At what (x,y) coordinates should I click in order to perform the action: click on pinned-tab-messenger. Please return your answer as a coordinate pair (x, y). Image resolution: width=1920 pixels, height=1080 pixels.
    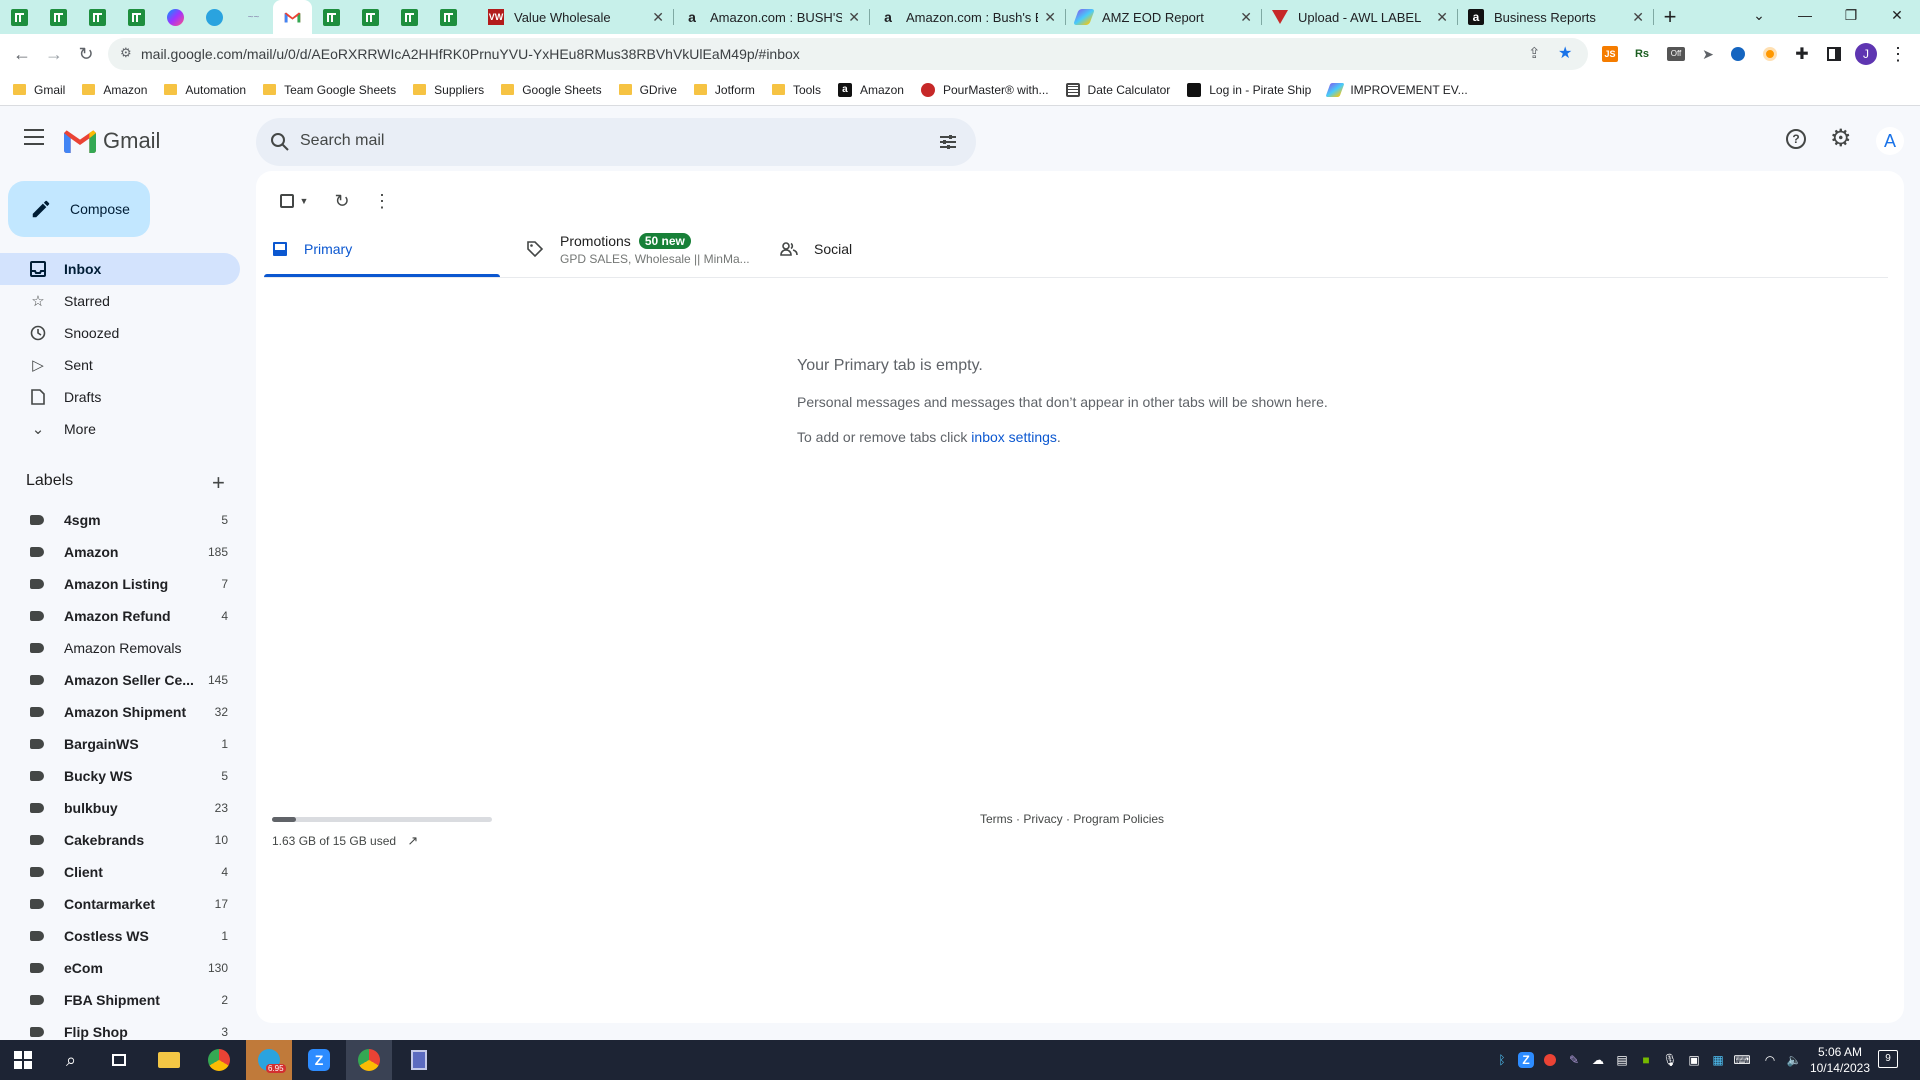
    Looking at the image, I should click on (175, 17).